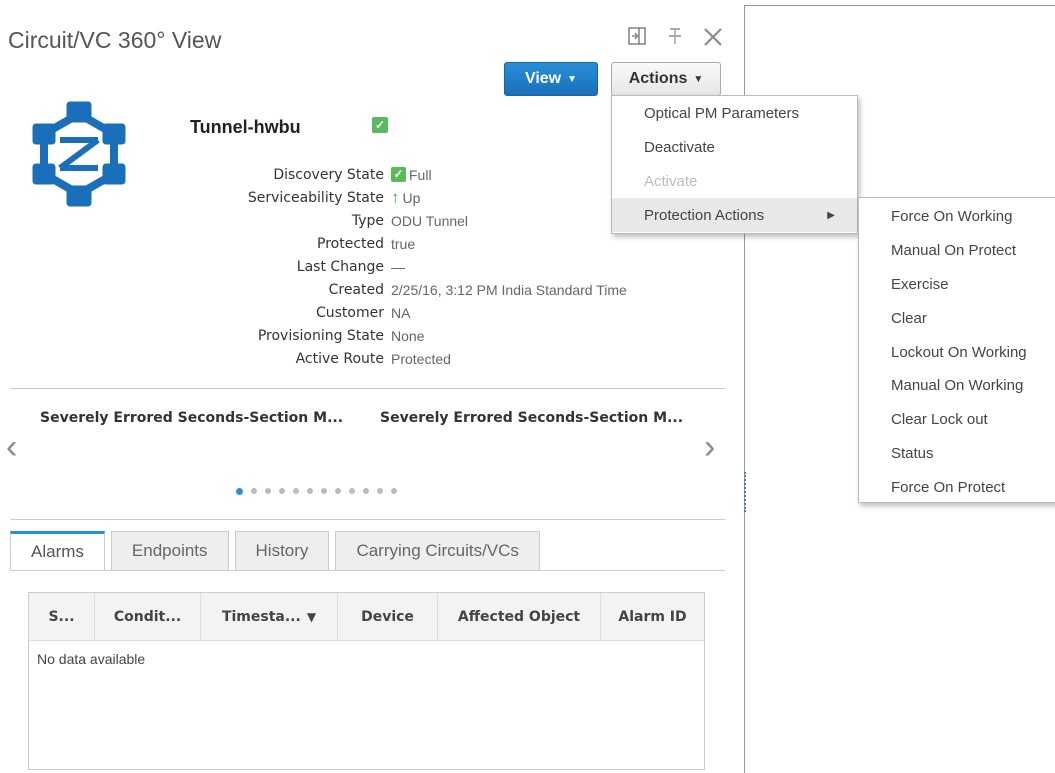 The width and height of the screenshot is (1055, 773). I want to click on tab-carrying-circuits: Carrying Circuits/VCs, so click(437, 551).